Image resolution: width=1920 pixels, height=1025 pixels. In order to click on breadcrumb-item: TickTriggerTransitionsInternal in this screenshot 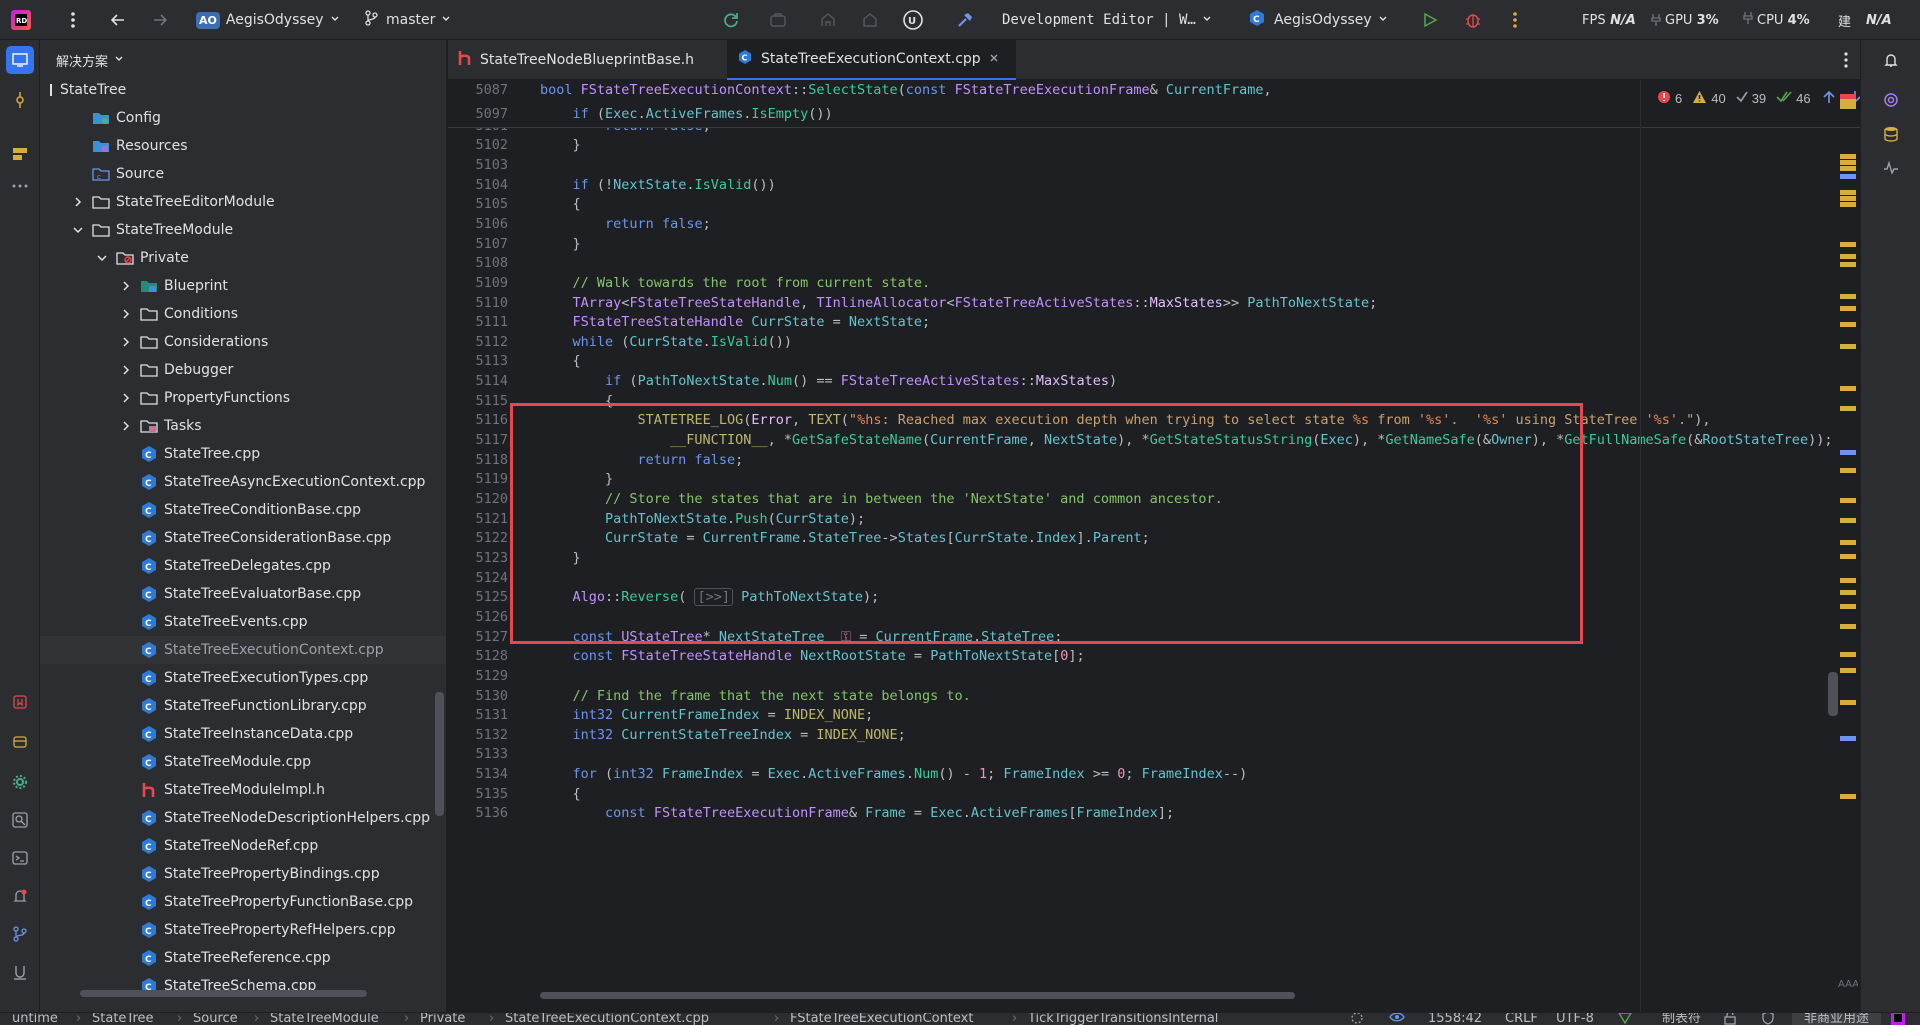, I will do `click(1123, 1019)`.